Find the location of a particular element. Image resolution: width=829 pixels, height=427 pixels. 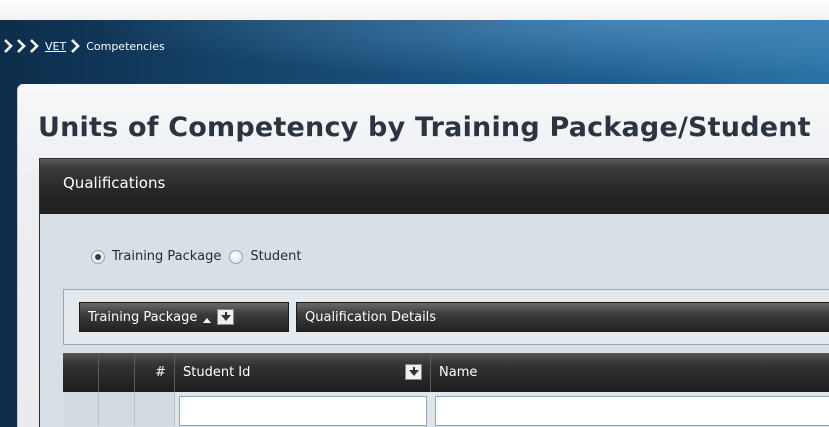

panel-title: Qualifications is located at coordinates (114, 183).